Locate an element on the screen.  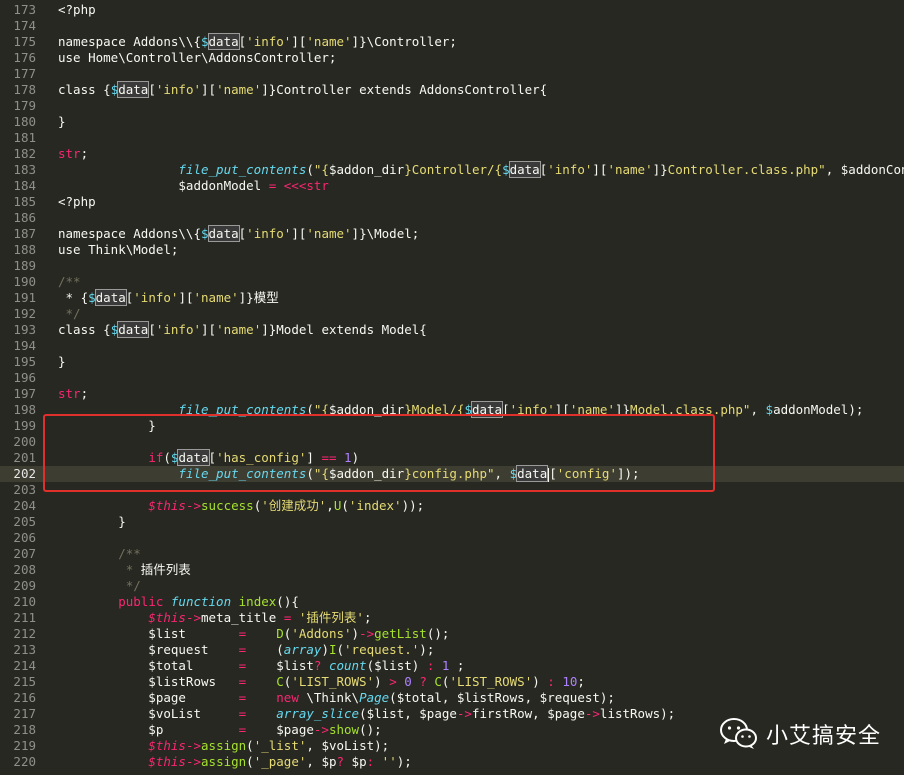
code-line: 214 $total = $list? count($list) : 1 ; is located at coordinates (452, 666).